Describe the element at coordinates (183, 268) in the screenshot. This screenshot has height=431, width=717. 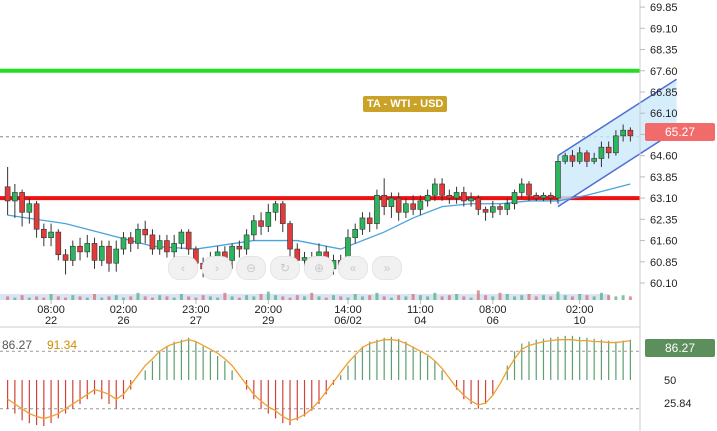
I see `chevron-left-icon: ‹` at that location.